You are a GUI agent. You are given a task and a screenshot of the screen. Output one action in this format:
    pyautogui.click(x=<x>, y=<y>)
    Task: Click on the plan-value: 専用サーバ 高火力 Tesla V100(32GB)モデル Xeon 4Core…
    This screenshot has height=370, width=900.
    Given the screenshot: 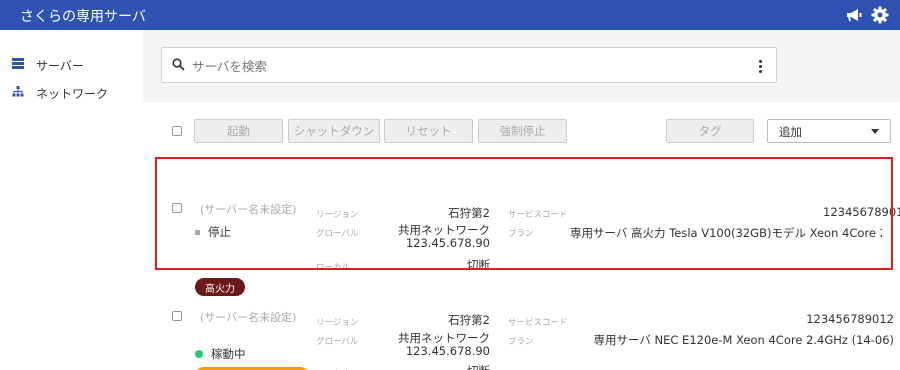 What is the action you would take?
    pyautogui.click(x=726, y=233)
    